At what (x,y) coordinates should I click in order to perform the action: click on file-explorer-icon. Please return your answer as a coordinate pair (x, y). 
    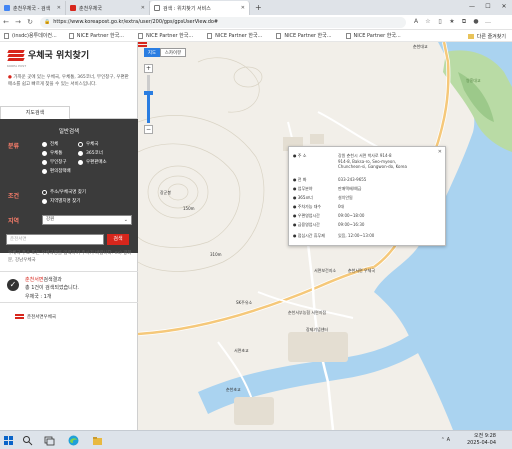
    Looking at the image, I should click on (97, 440).